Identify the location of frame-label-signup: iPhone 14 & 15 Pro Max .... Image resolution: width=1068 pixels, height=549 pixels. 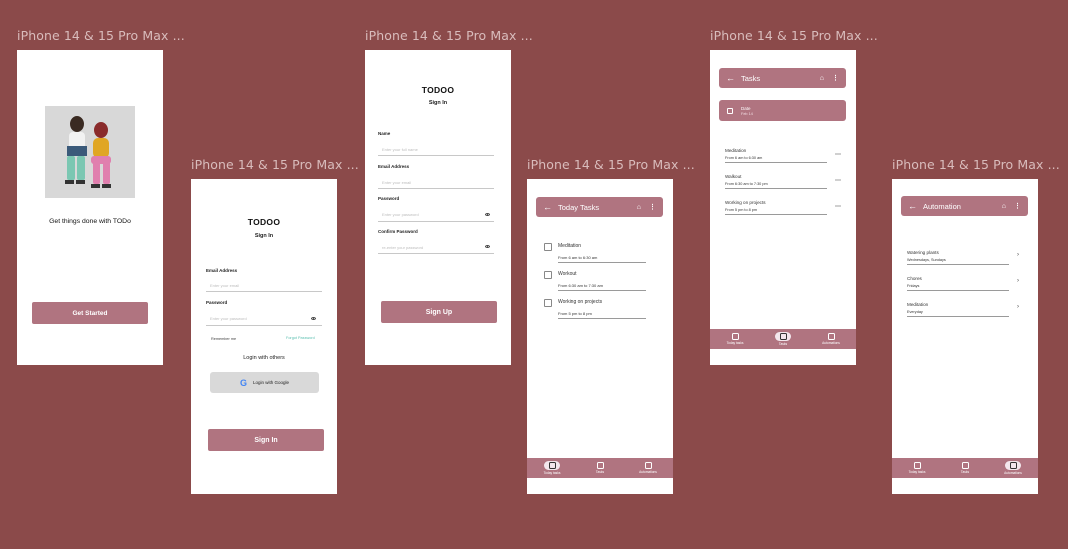
(449, 35).